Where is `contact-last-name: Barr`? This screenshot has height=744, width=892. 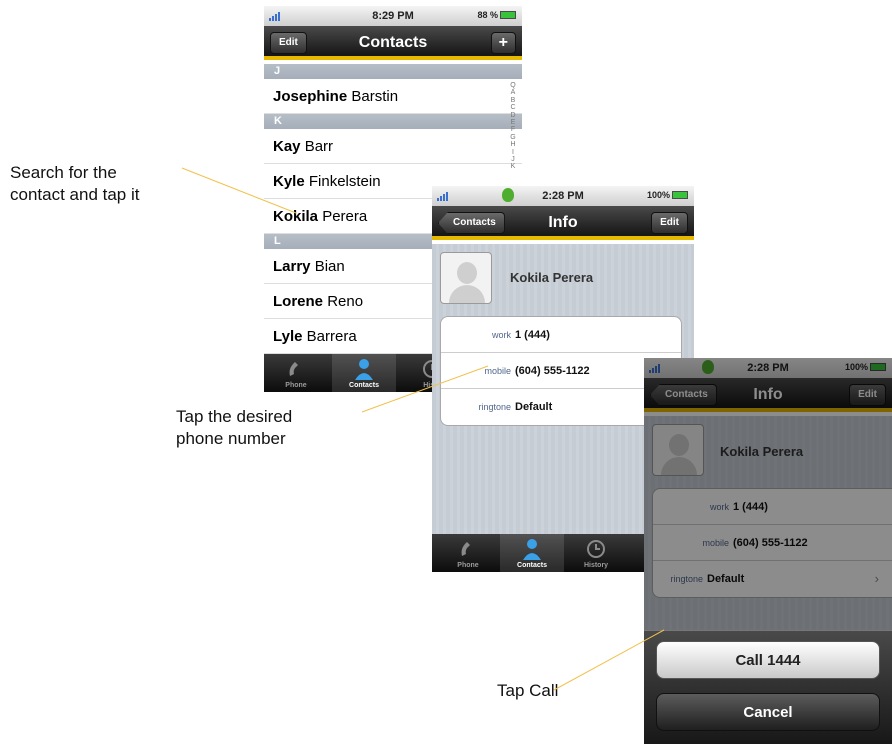
contact-last-name: Barr is located at coordinates (319, 146).